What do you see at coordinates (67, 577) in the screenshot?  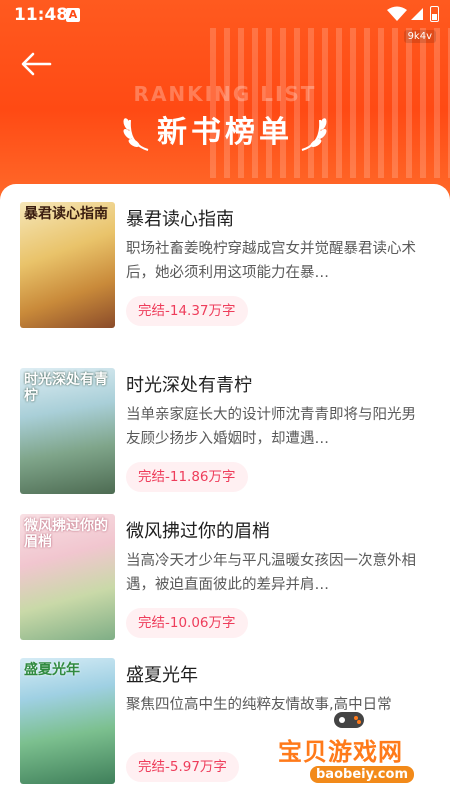 I see `book-cover: 微风拂过你的眉梢` at bounding box center [67, 577].